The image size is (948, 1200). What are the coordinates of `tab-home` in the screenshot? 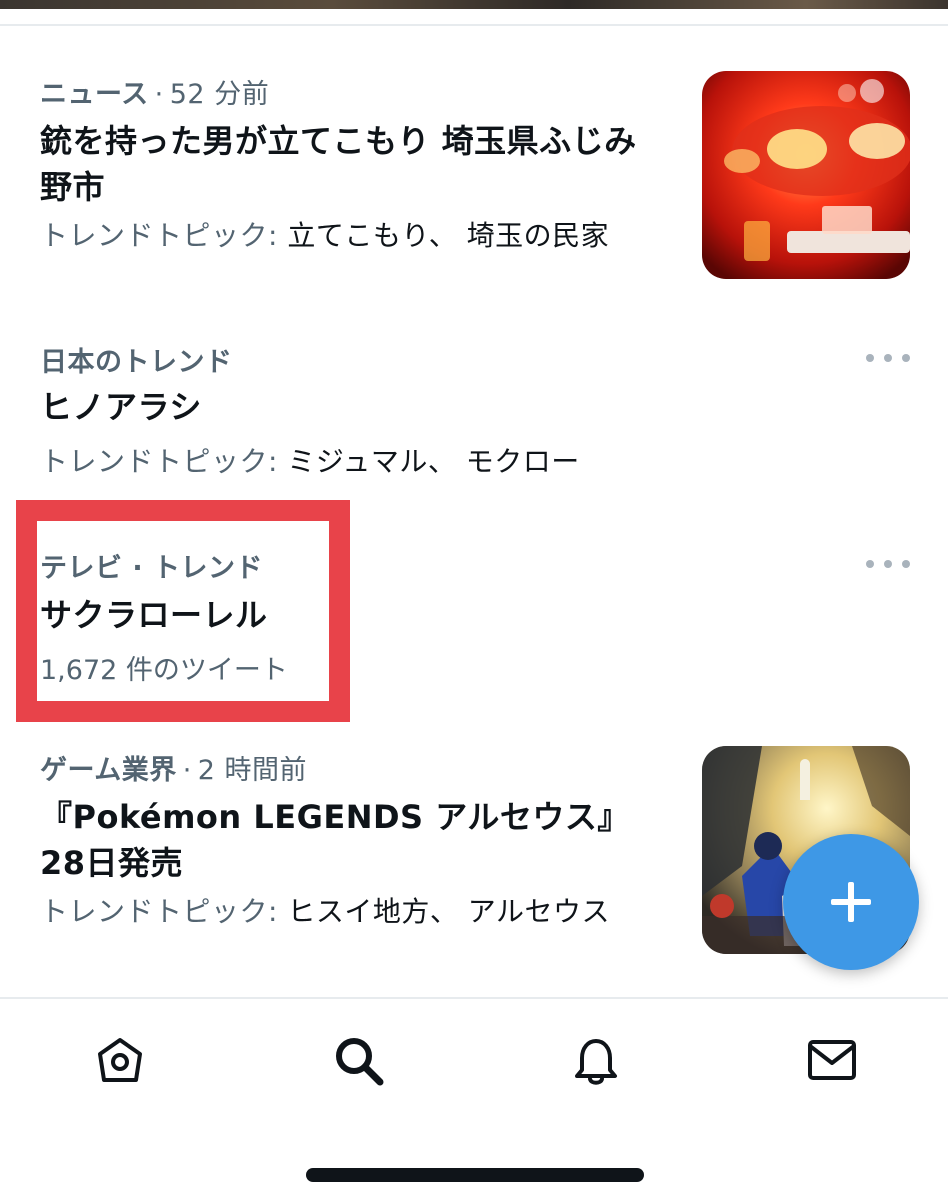 It's located at (120, 1060).